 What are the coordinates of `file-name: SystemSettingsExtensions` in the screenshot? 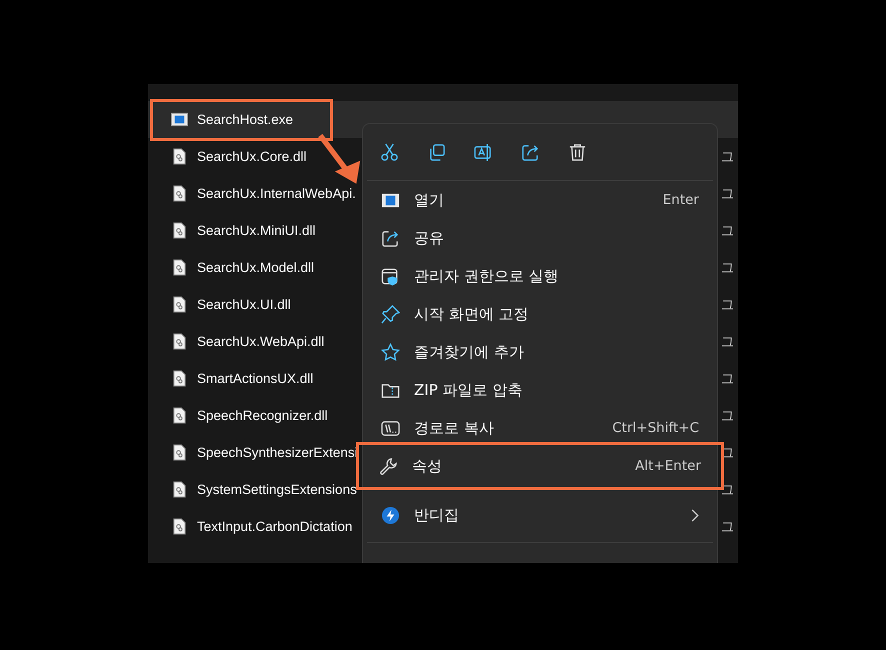 It's located at (277, 489).